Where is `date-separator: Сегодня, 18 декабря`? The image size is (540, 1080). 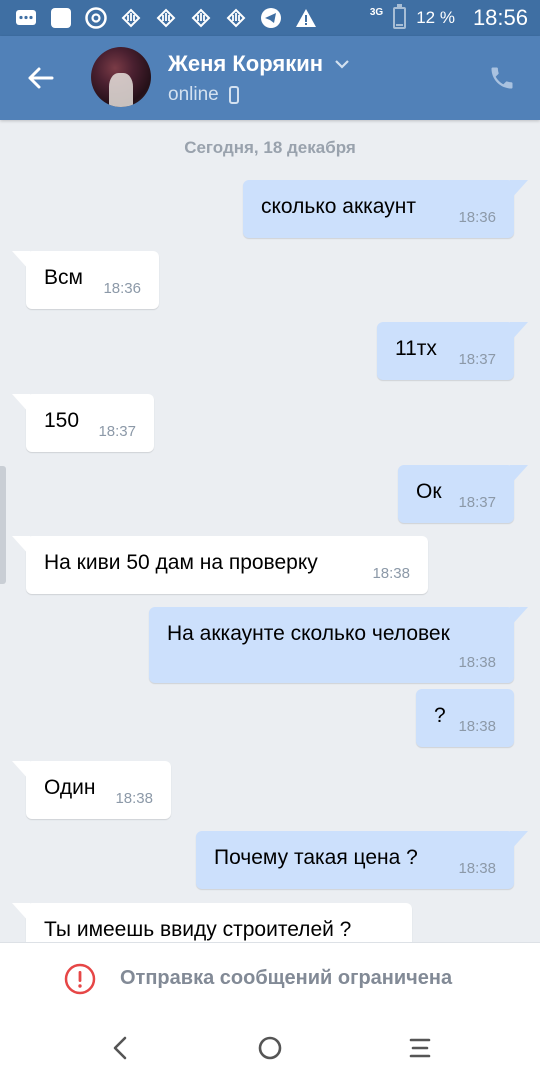
date-separator: Сегодня, 18 декабря is located at coordinates (270, 147).